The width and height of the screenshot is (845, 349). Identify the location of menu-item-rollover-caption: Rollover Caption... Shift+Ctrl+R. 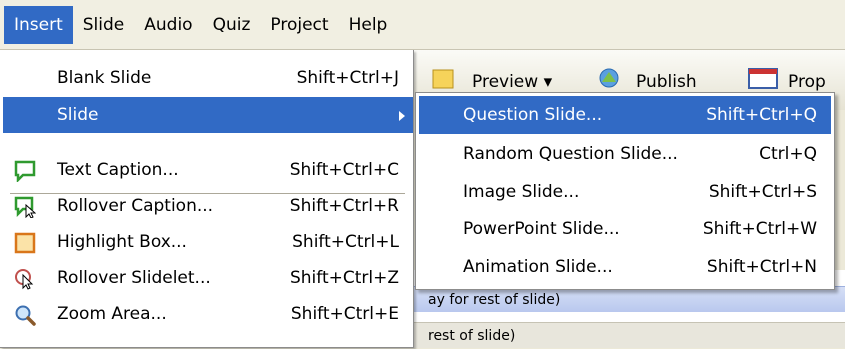
(206, 206).